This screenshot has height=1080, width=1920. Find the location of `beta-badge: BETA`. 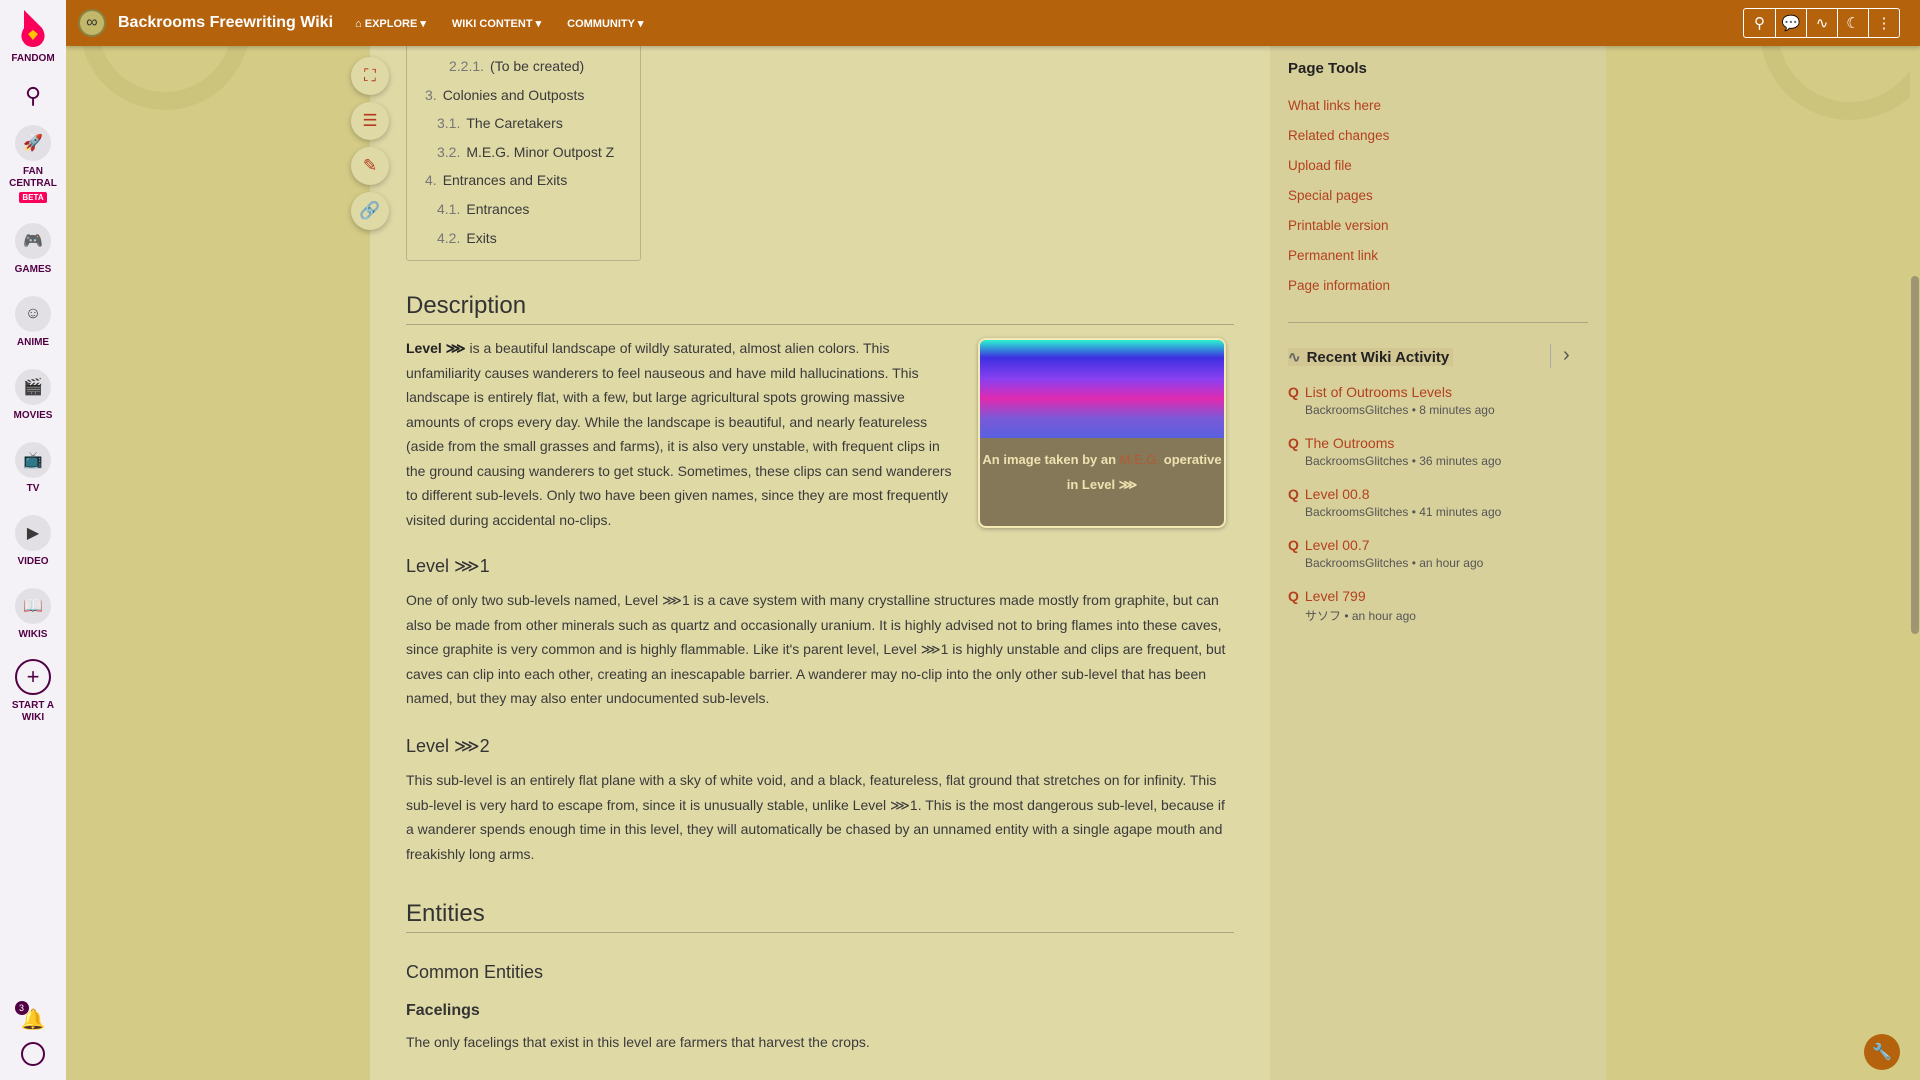

beta-badge: BETA is located at coordinates (33, 197).